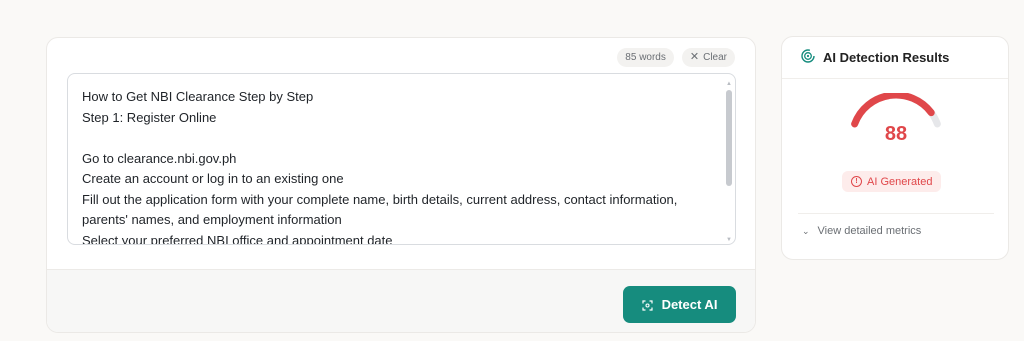  What do you see at coordinates (808, 57) in the screenshot?
I see `target-icon` at bounding box center [808, 57].